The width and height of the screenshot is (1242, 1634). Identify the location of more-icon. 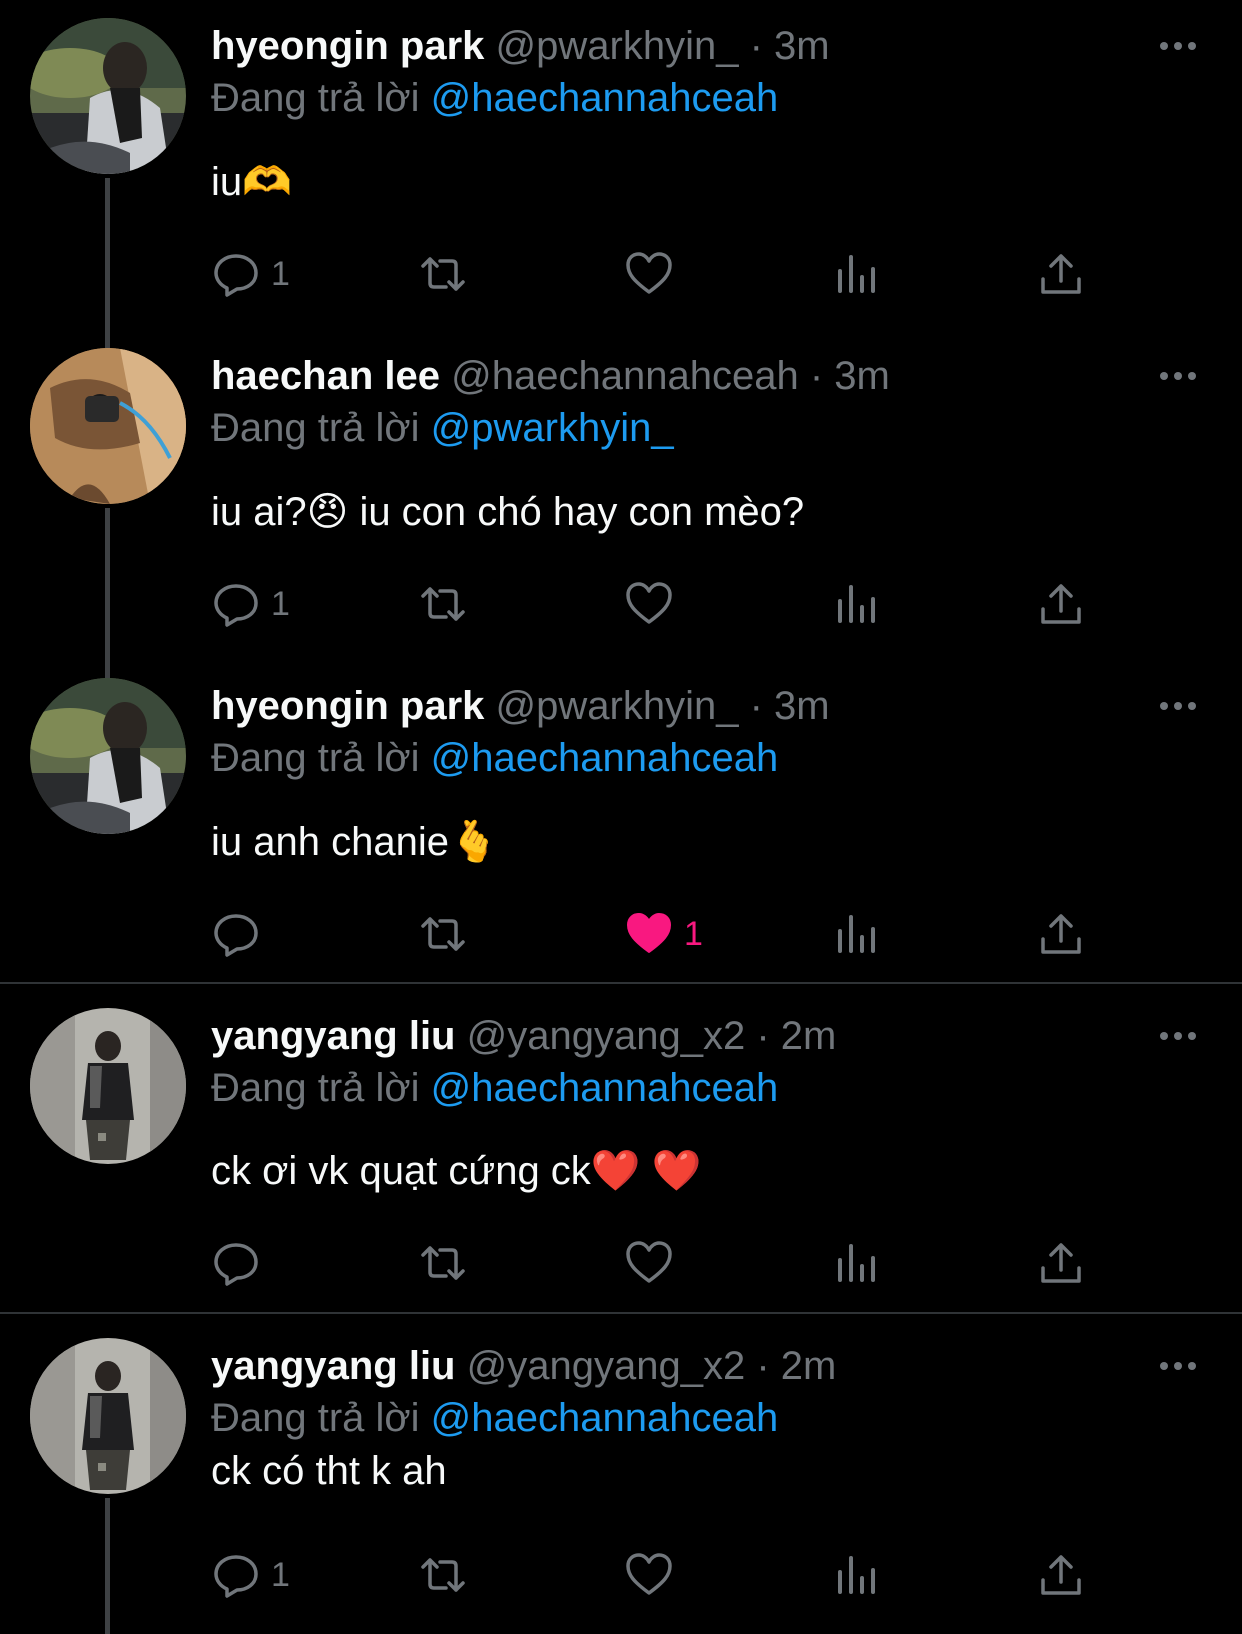
(1178, 46).